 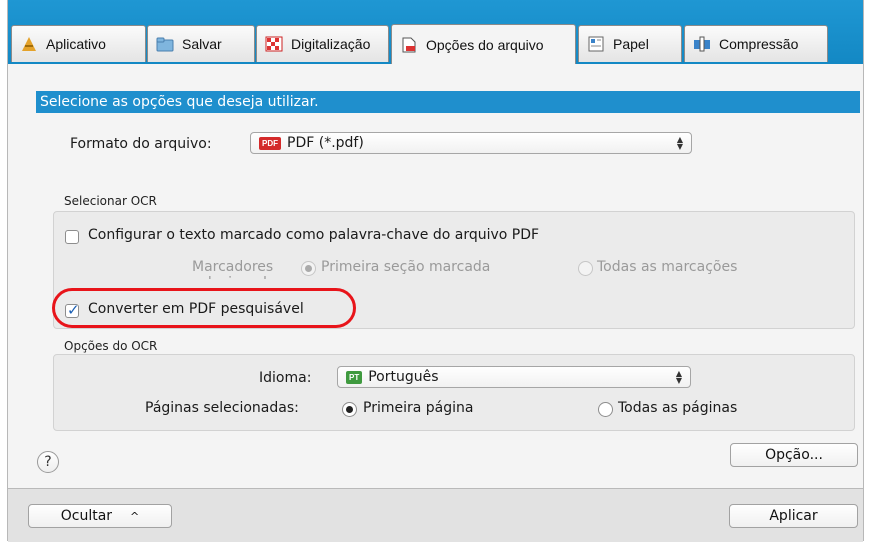 What do you see at coordinates (406, 267) in the screenshot?
I see `markers-first-label: Primeira seção marcada` at bounding box center [406, 267].